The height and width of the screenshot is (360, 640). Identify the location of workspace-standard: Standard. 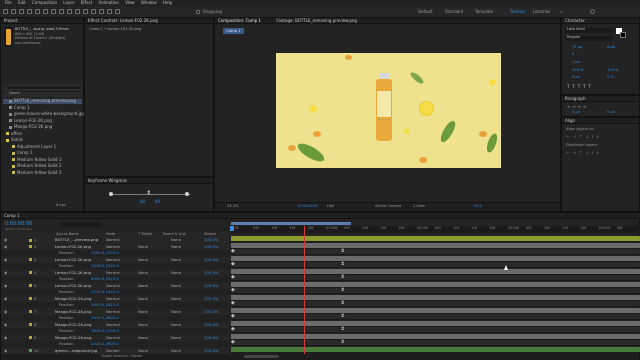
(454, 12).